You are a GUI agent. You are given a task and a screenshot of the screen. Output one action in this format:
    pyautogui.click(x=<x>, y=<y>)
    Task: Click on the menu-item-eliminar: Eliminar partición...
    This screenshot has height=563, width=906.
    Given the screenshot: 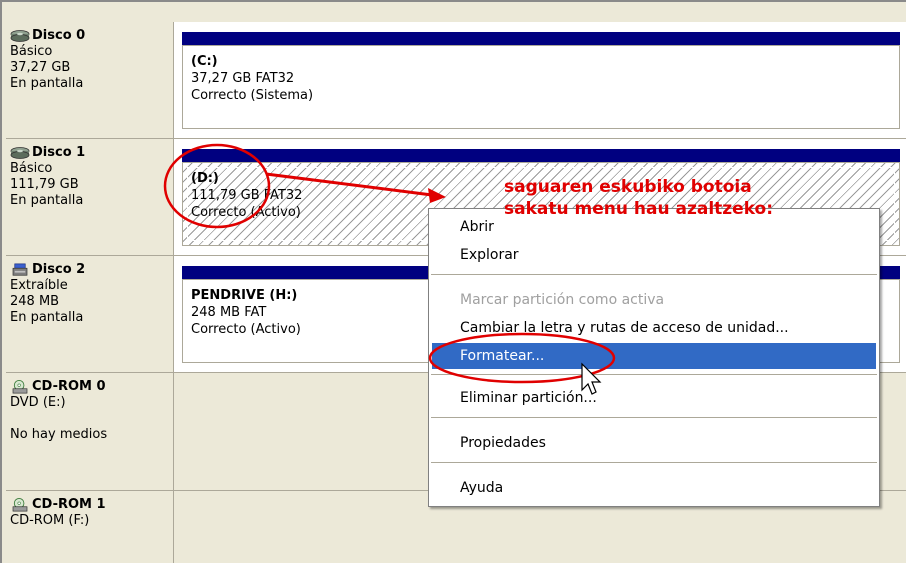 What is the action you would take?
    pyautogui.click(x=654, y=398)
    